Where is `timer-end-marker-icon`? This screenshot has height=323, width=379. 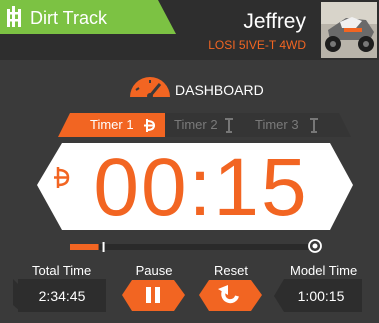 timer-end-marker-icon is located at coordinates (315, 246).